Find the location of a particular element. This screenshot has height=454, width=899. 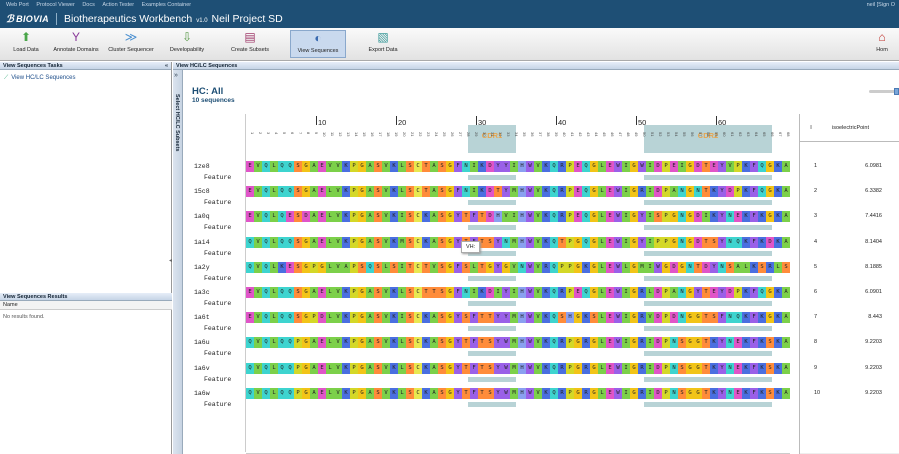

nav-link-web-port: Web Port is located at coordinates (17, 5).